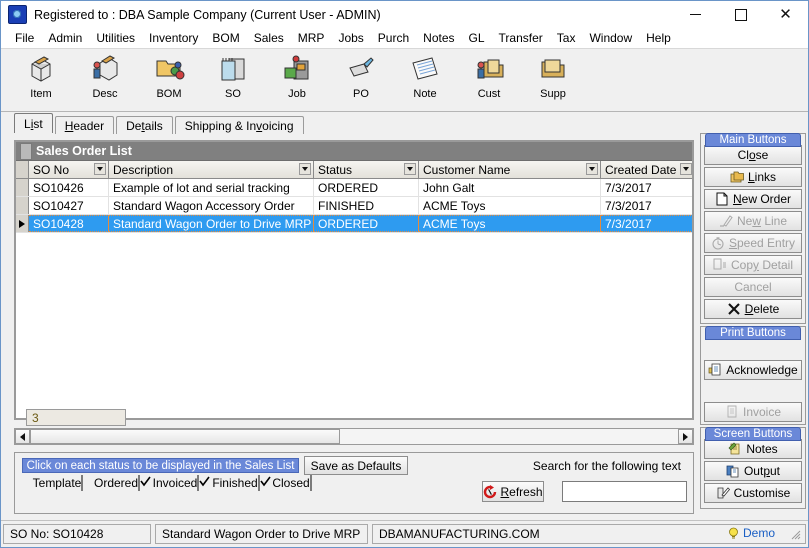 The height and width of the screenshot is (548, 809). What do you see at coordinates (69, 169) in the screenshot?
I see `grid-column-header-so-no: SO No` at bounding box center [69, 169].